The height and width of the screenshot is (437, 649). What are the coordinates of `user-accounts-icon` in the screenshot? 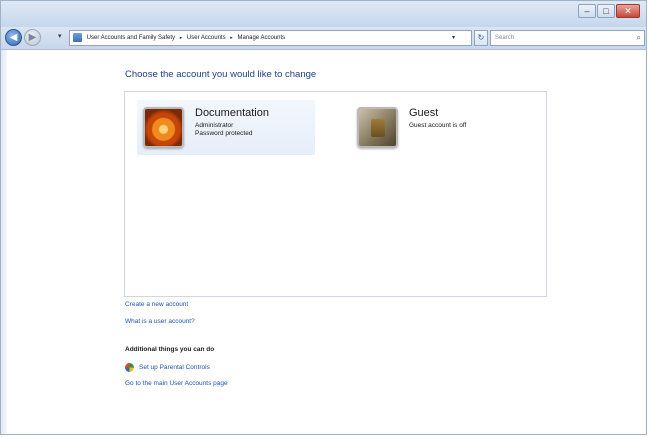 It's located at (77, 37).